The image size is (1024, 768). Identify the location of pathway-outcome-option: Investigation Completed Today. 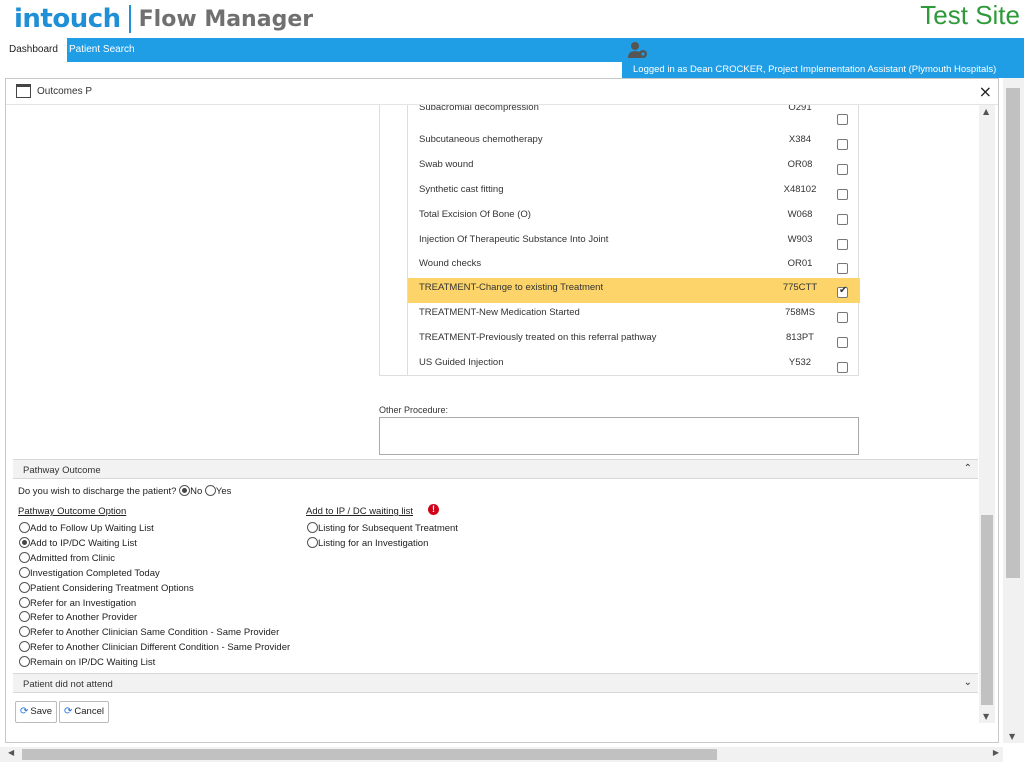
(89, 574).